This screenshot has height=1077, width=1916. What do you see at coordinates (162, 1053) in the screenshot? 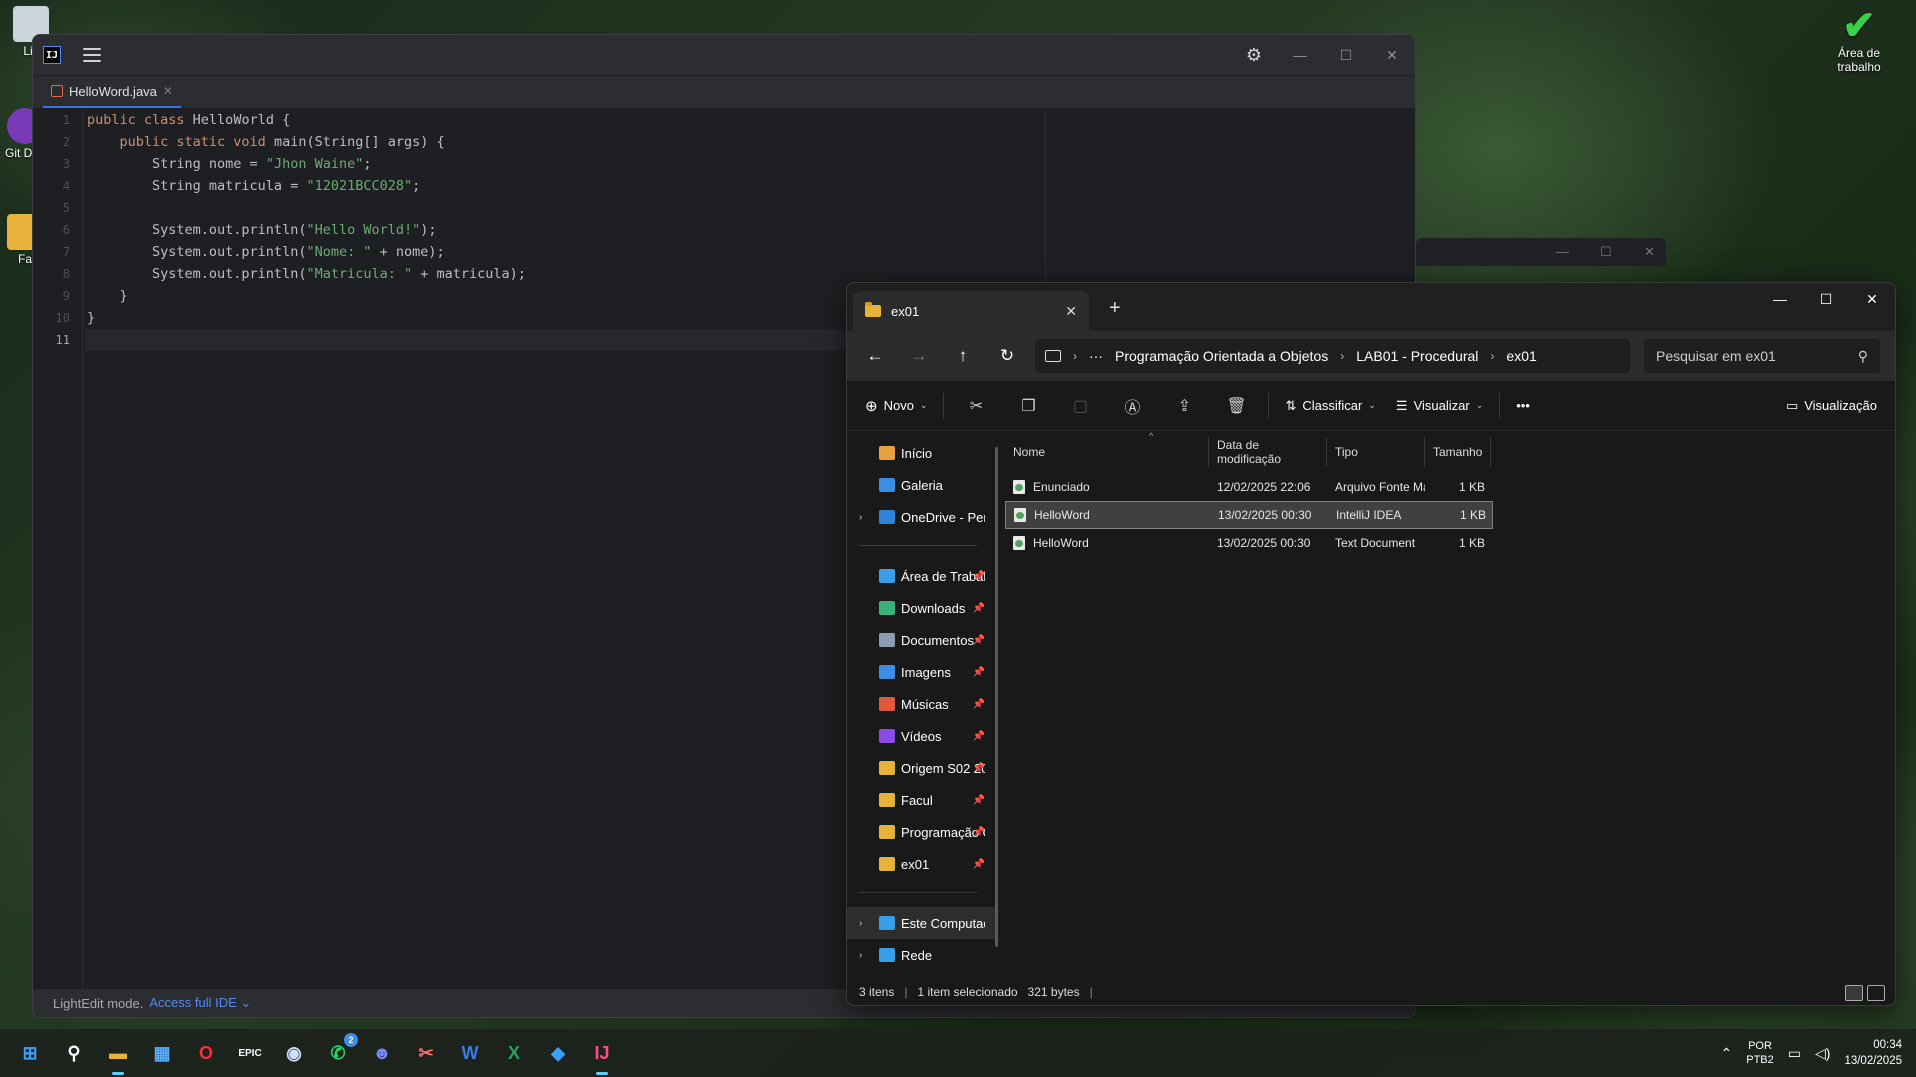
I see `store-app: ▦` at bounding box center [162, 1053].